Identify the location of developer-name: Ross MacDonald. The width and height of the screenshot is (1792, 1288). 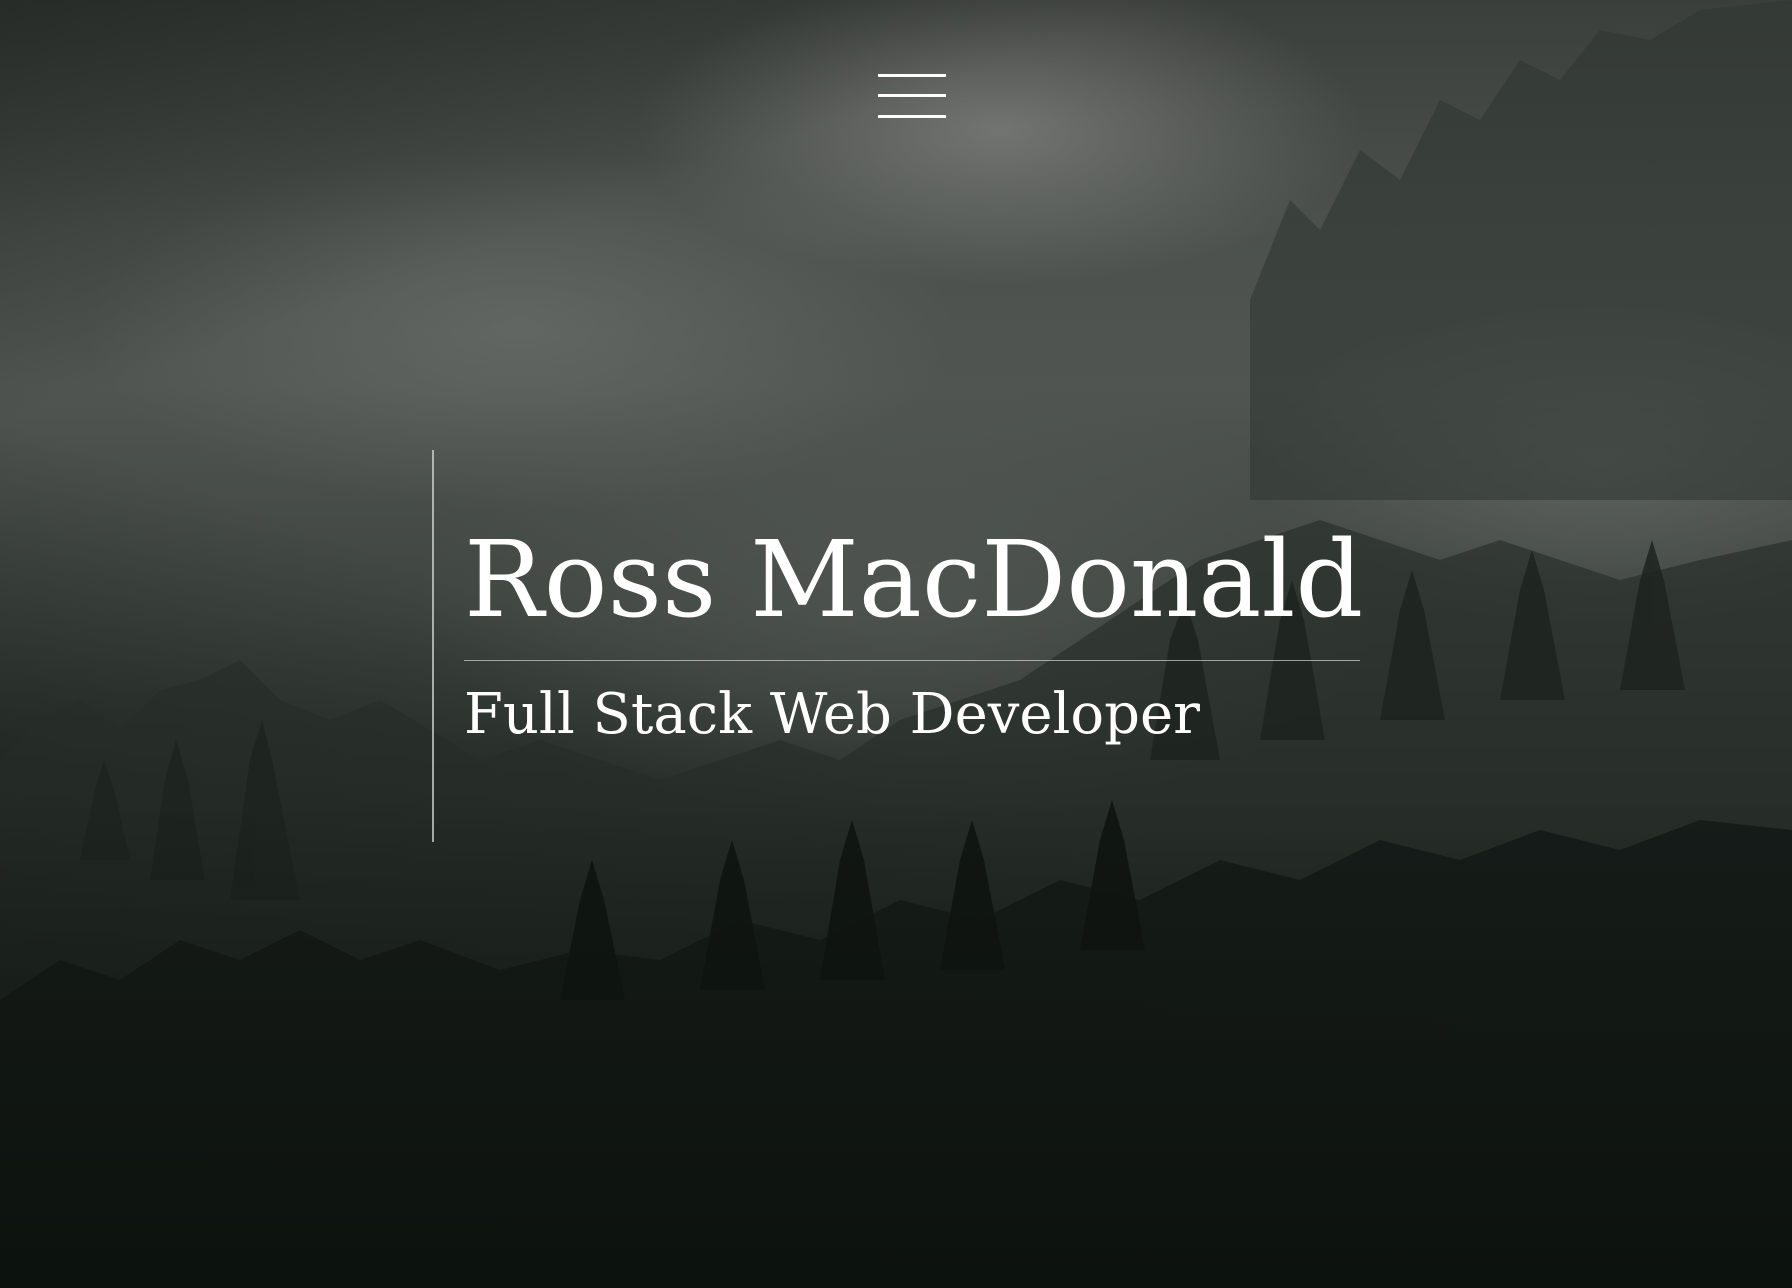
(914, 579).